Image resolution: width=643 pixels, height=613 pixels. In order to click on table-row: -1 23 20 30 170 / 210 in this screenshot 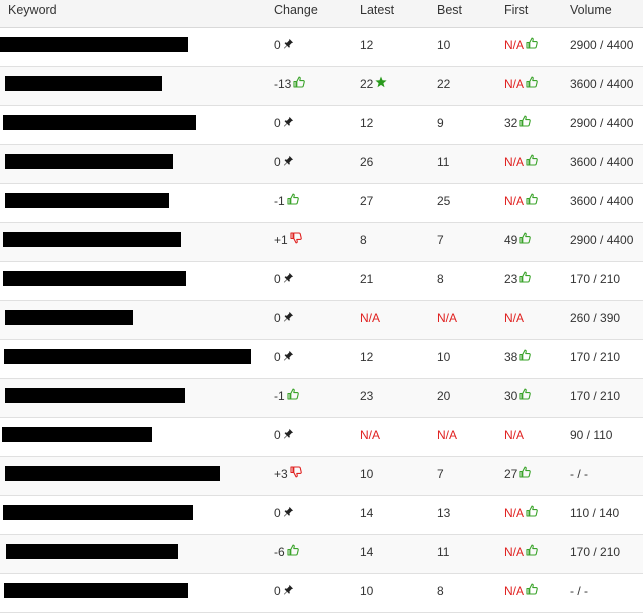, I will do `click(321, 398)`.